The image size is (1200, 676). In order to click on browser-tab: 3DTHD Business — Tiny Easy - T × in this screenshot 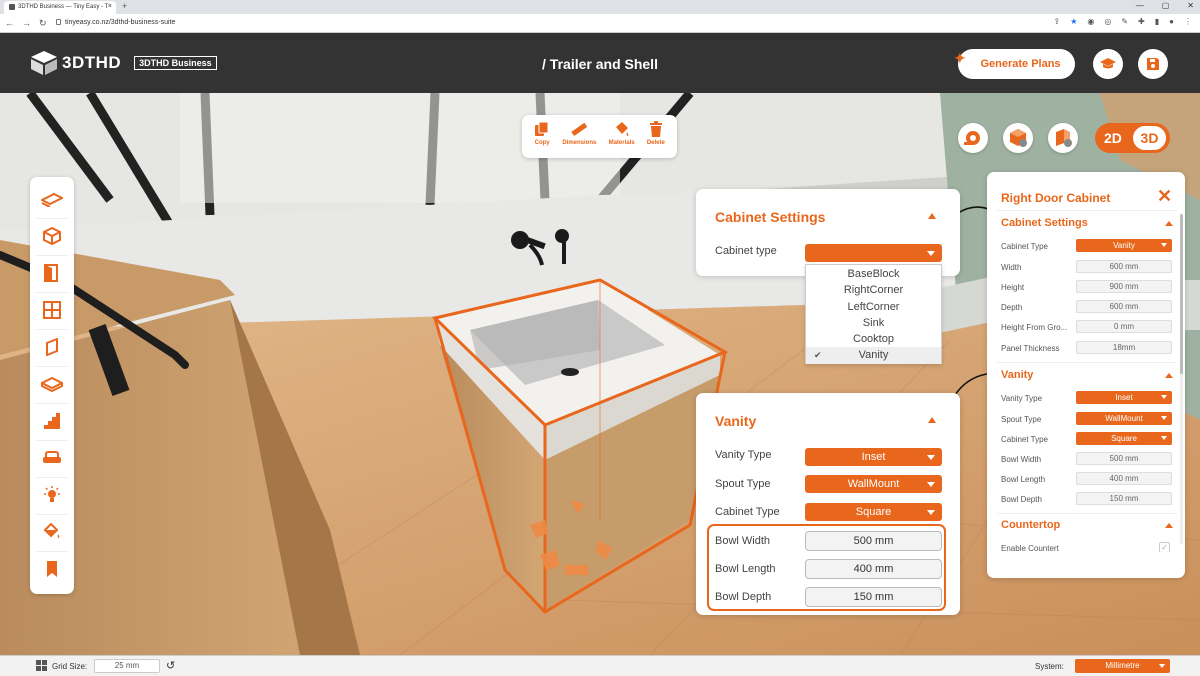, I will do `click(60, 7)`.